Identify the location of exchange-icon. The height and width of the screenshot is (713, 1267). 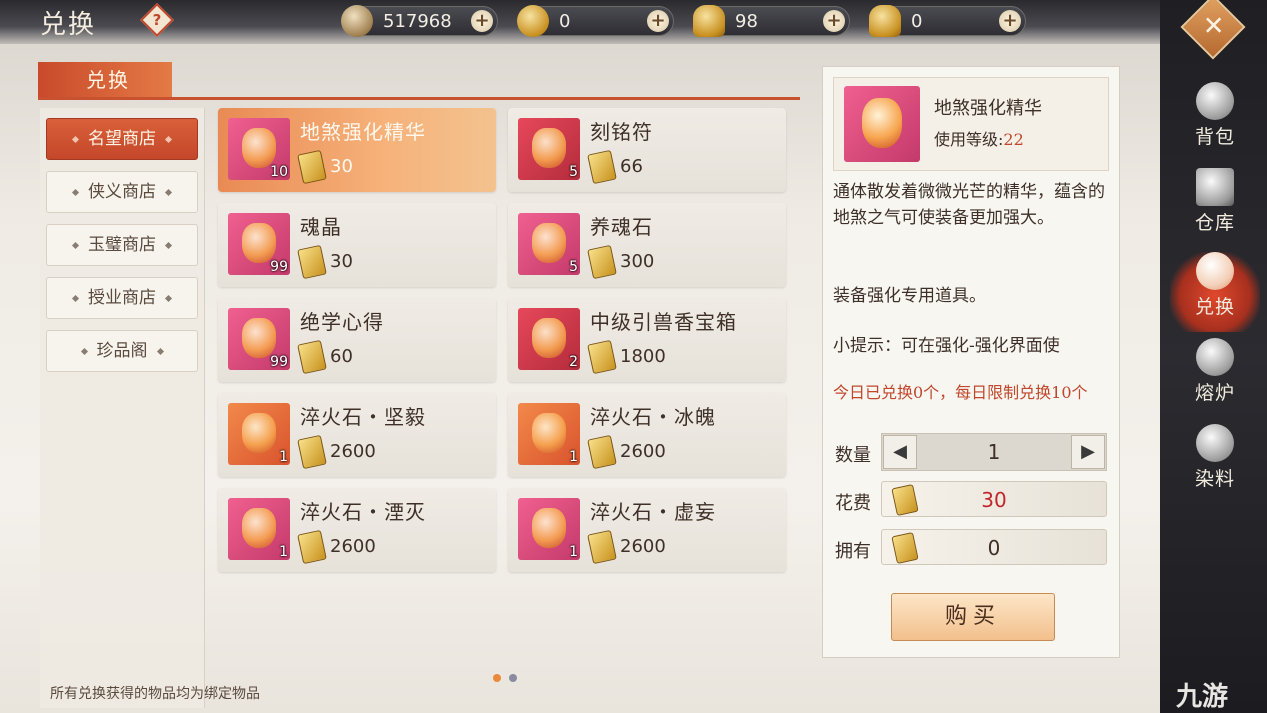
(1215, 271).